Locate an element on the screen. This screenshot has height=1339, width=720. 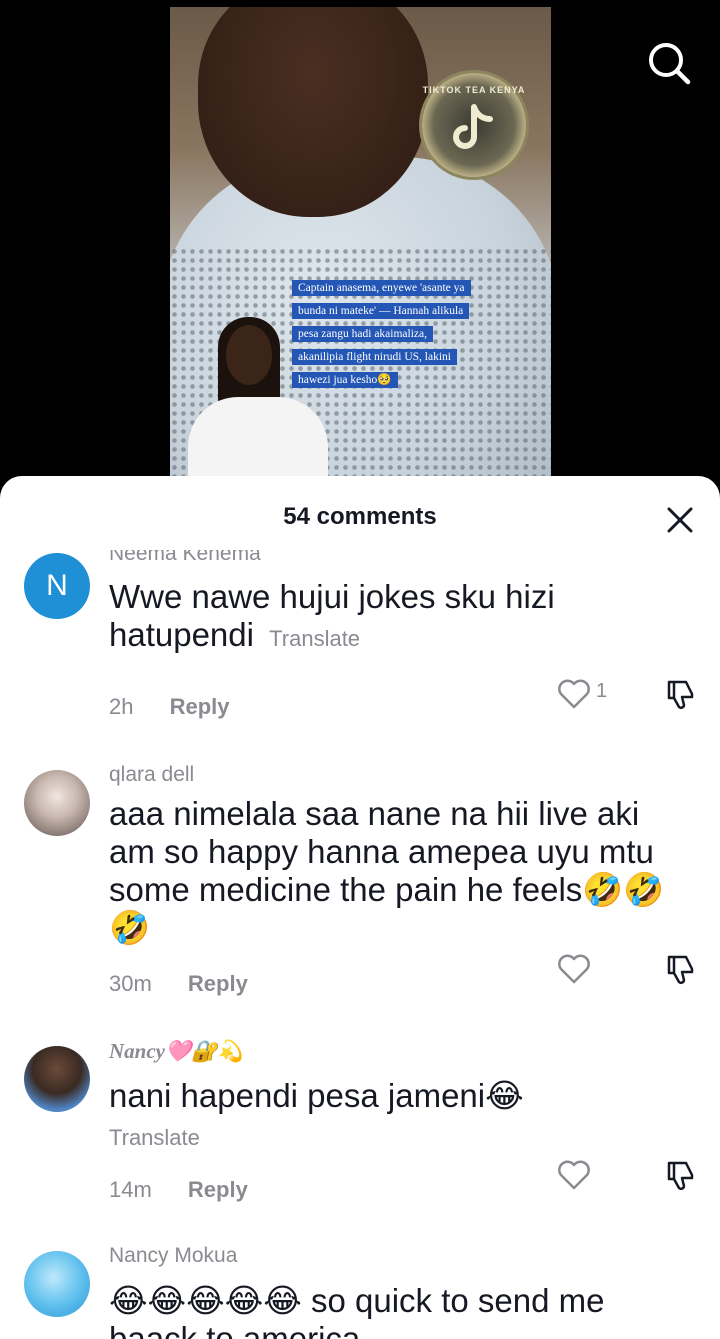
comment-username: qlara dell is located at coordinates (151, 775).